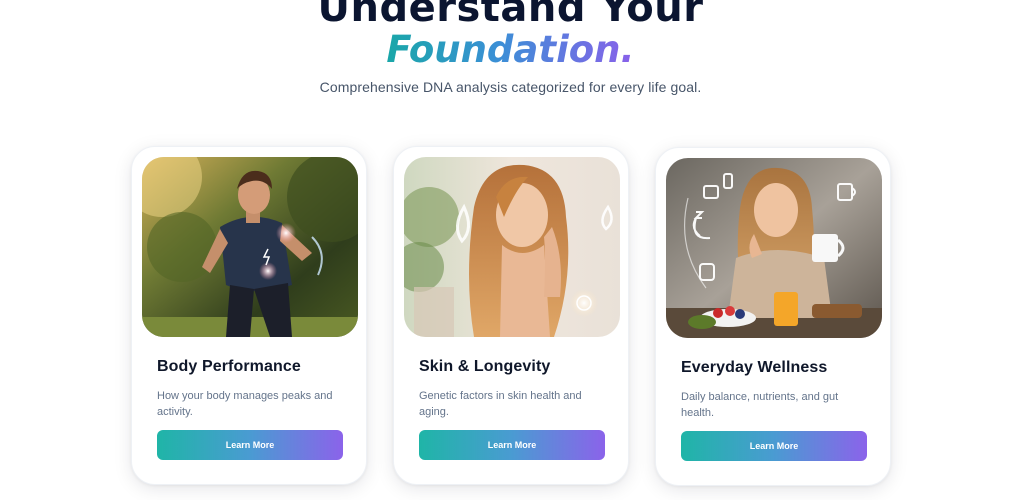  I want to click on woman-touching-face-photo, so click(512, 247).